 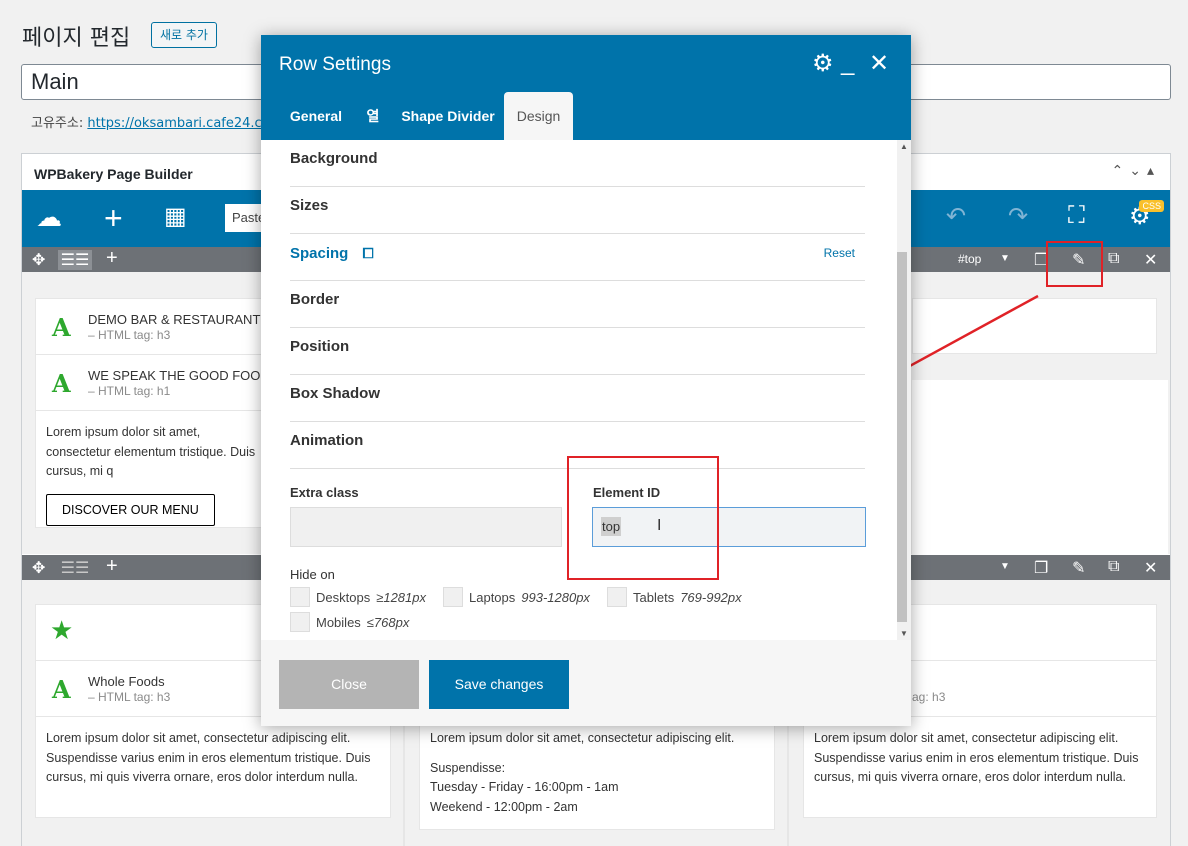 What do you see at coordinates (349, 684) in the screenshot?
I see `close-button: Close` at bounding box center [349, 684].